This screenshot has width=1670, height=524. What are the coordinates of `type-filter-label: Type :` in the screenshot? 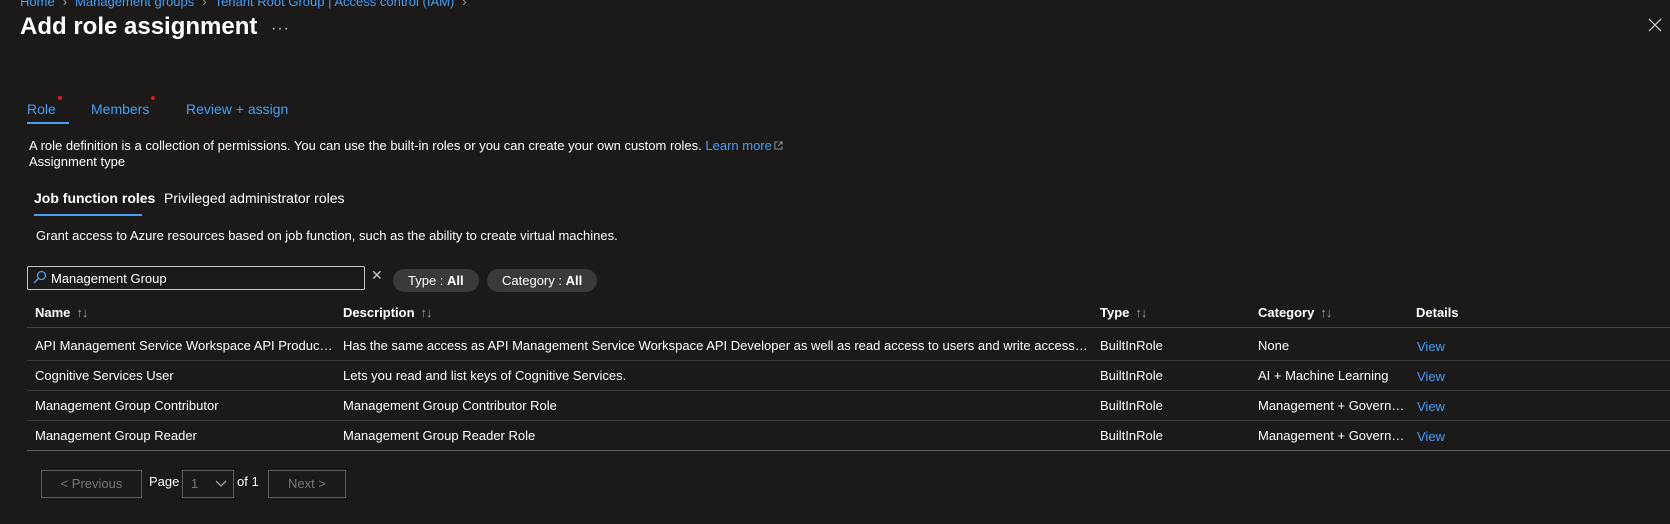 It's located at (428, 280).